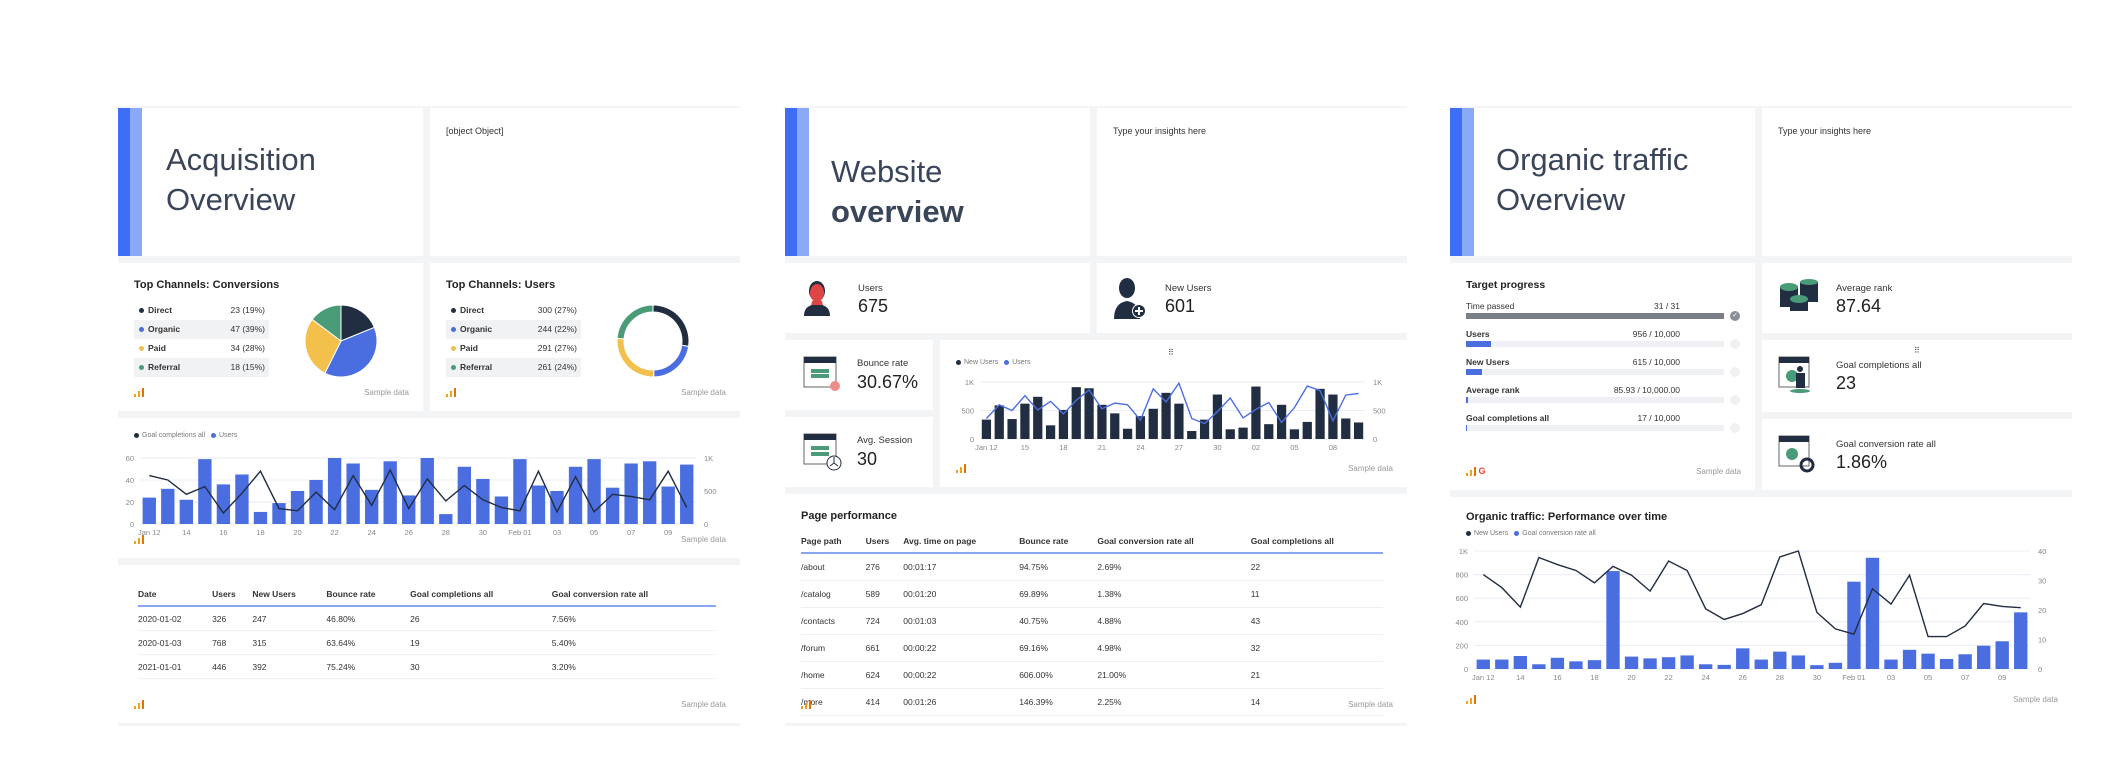  Describe the element at coordinates (241, 159) in the screenshot. I see `title-line1: Acquisition` at that location.